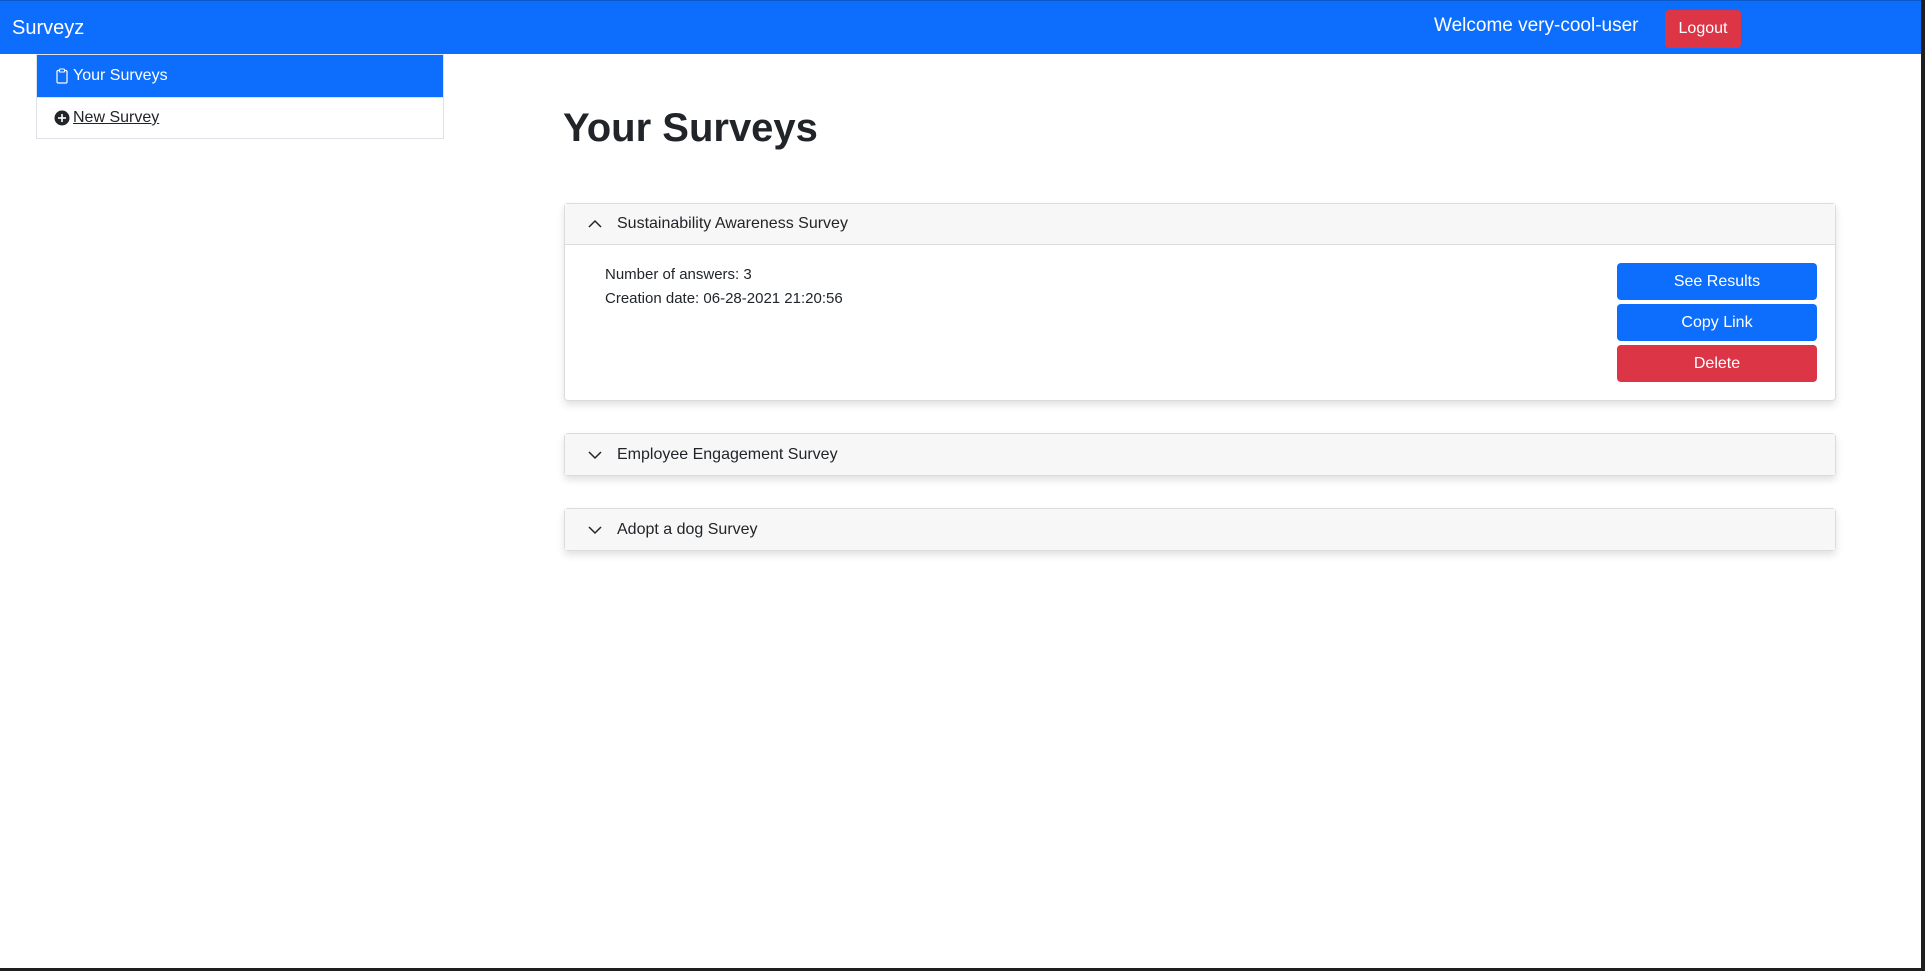  I want to click on top-navbar: Surveyz Welcome very-cool-user Logout, so click(960, 27).